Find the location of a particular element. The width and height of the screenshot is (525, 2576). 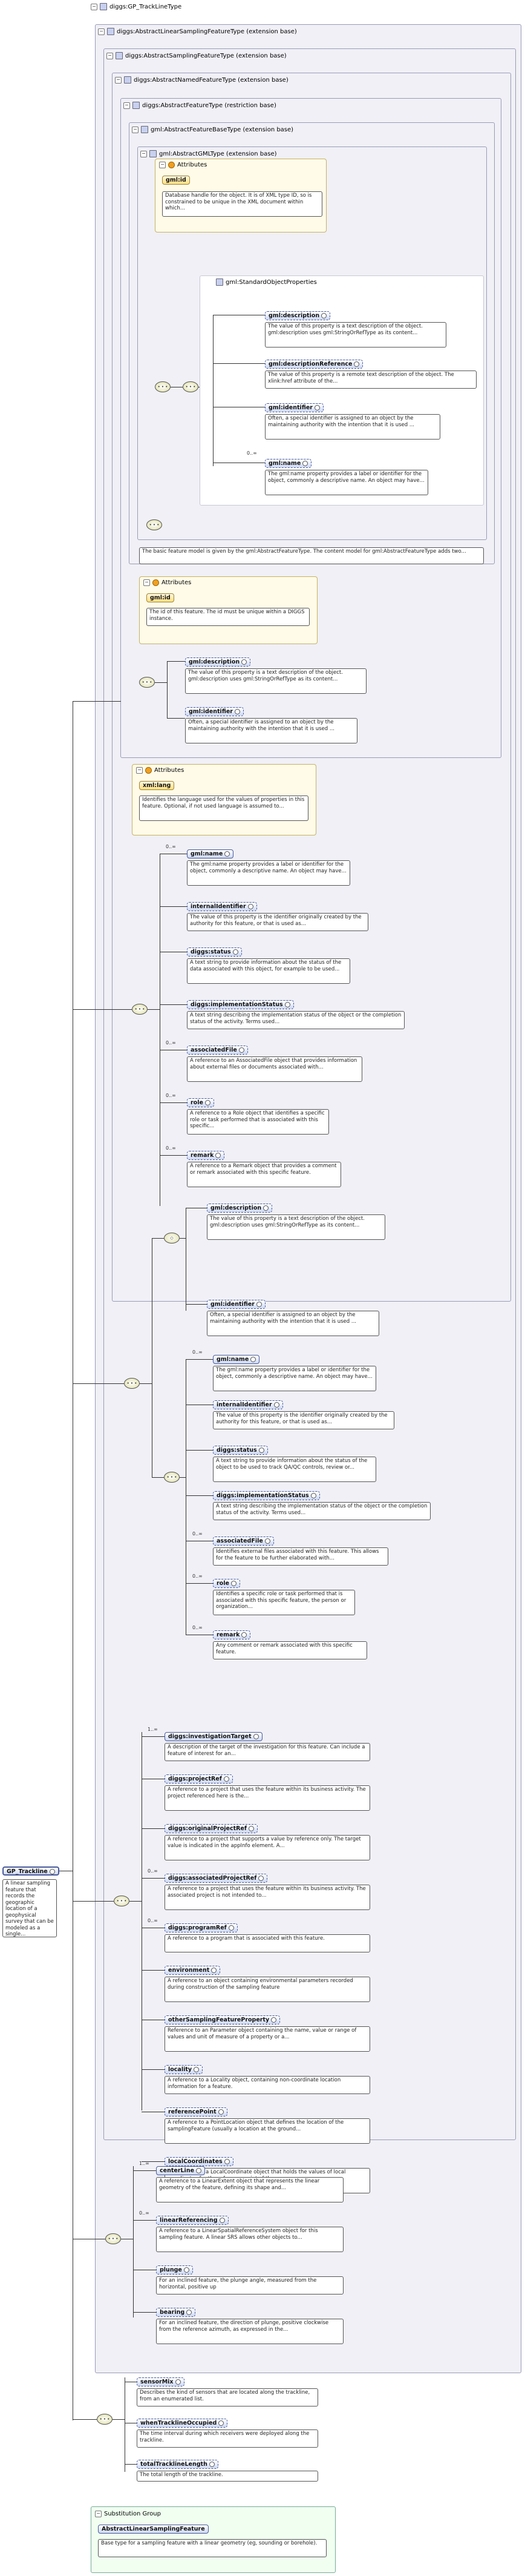

element-linear-referencing: linearReferencing is located at coordinates (192, 2220).